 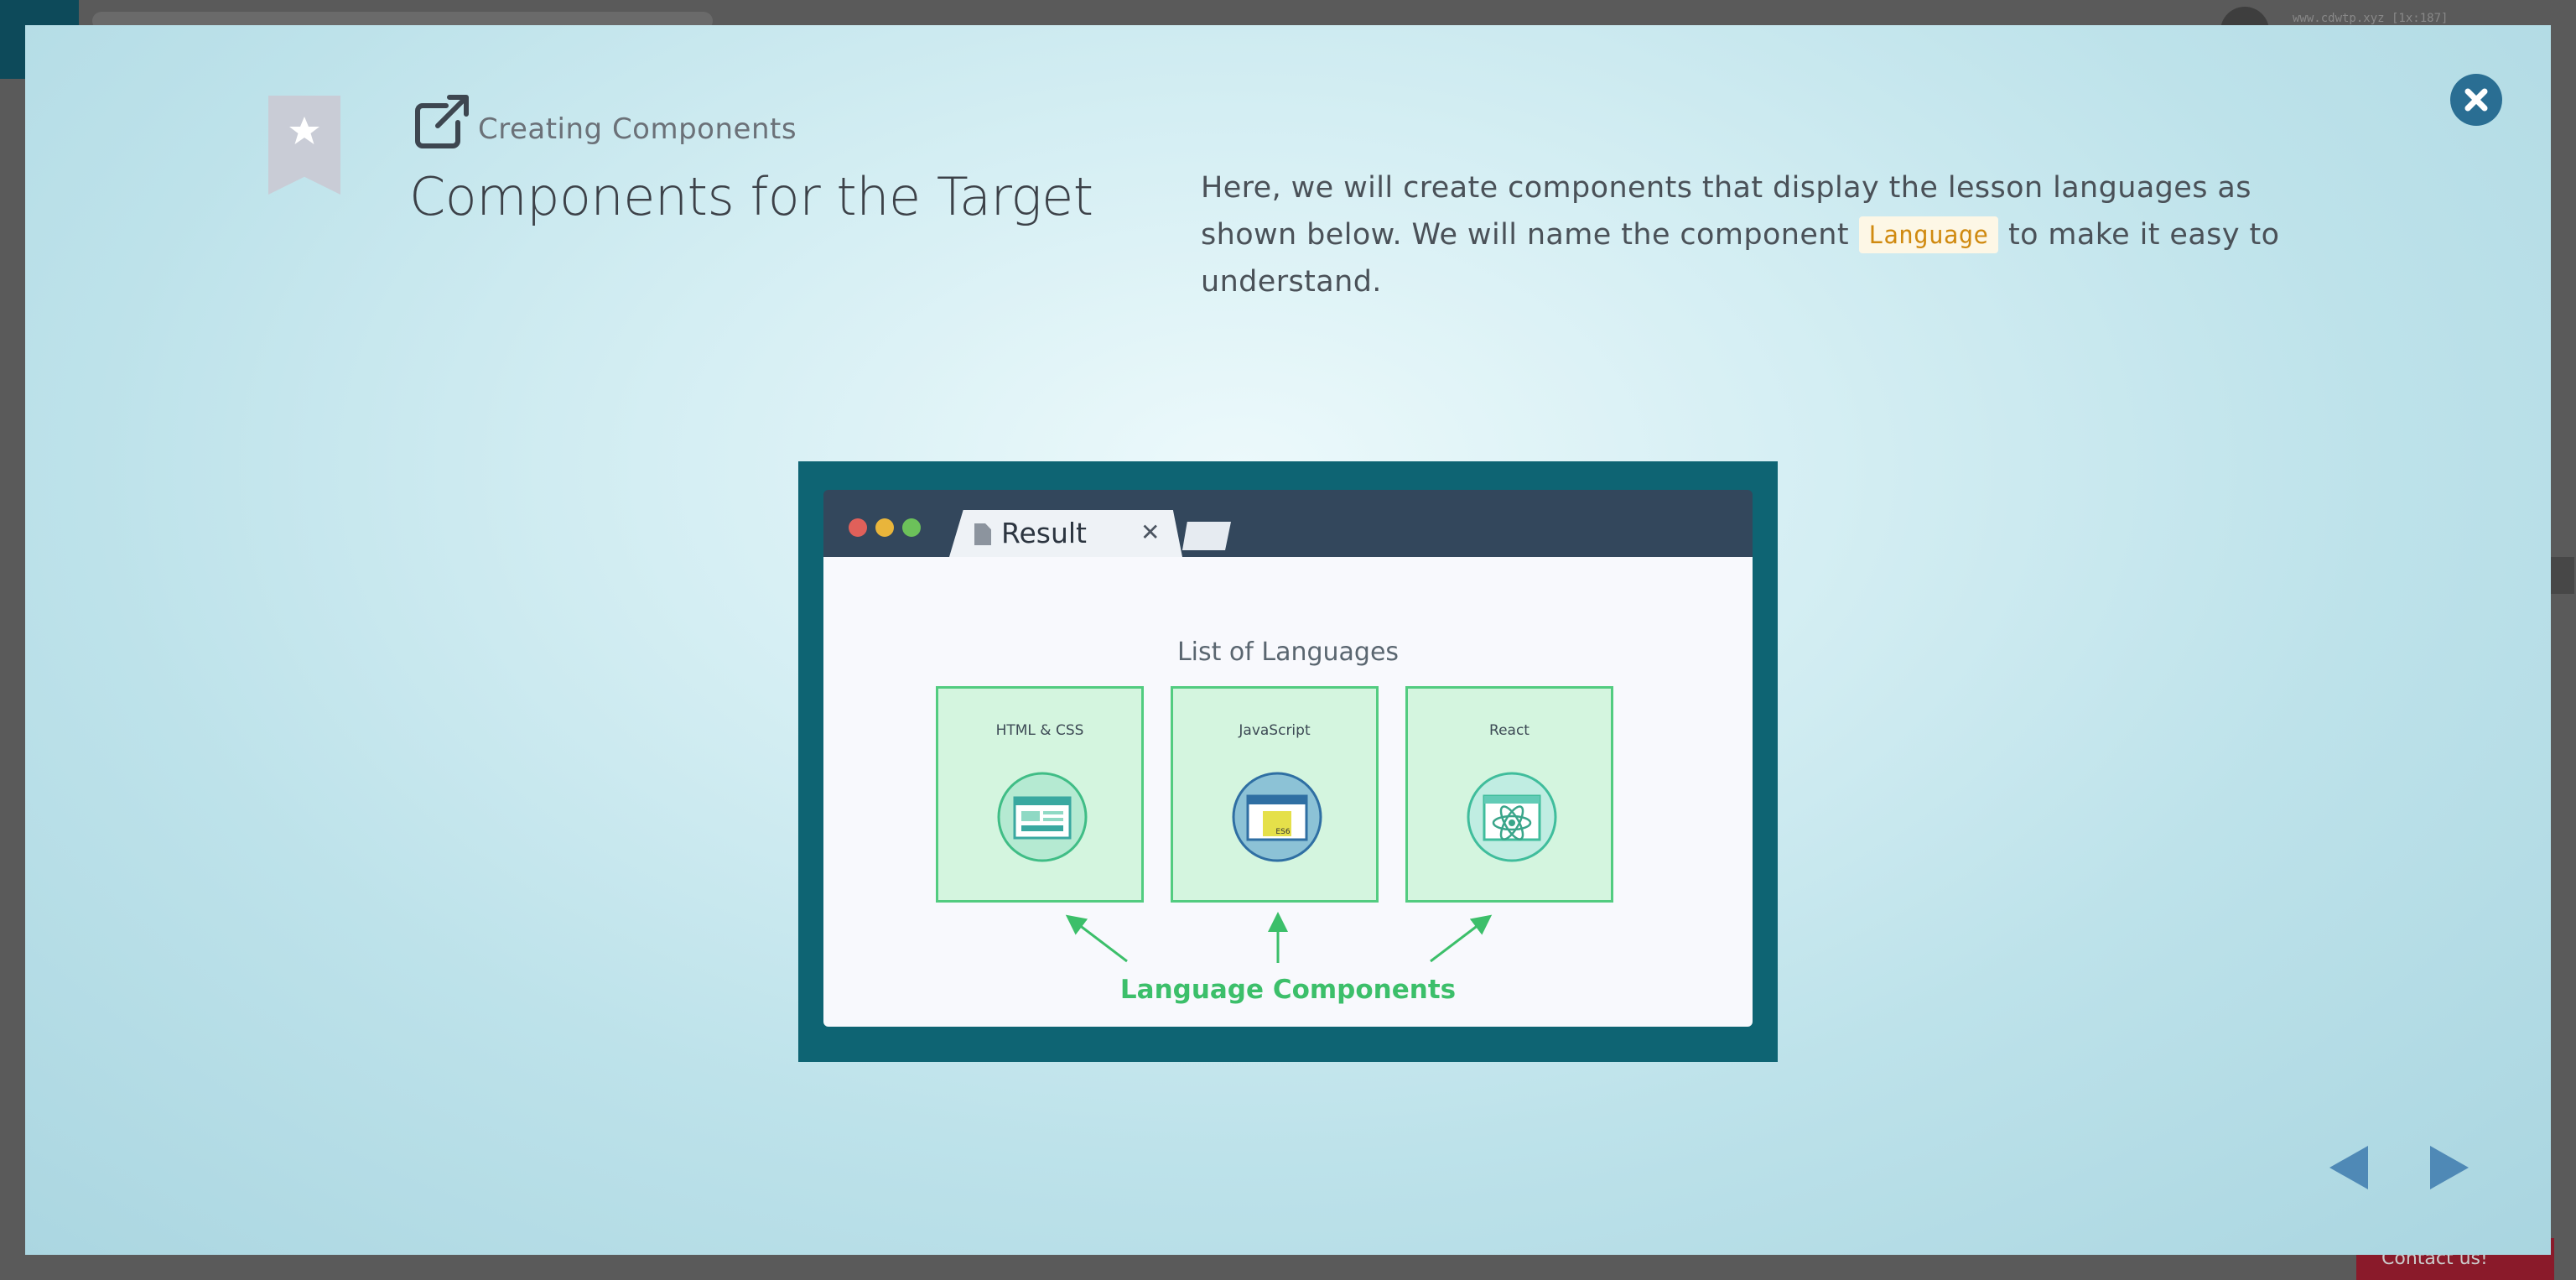 What do you see at coordinates (2449, 1167) in the screenshot?
I see `triangle-right-icon` at bounding box center [2449, 1167].